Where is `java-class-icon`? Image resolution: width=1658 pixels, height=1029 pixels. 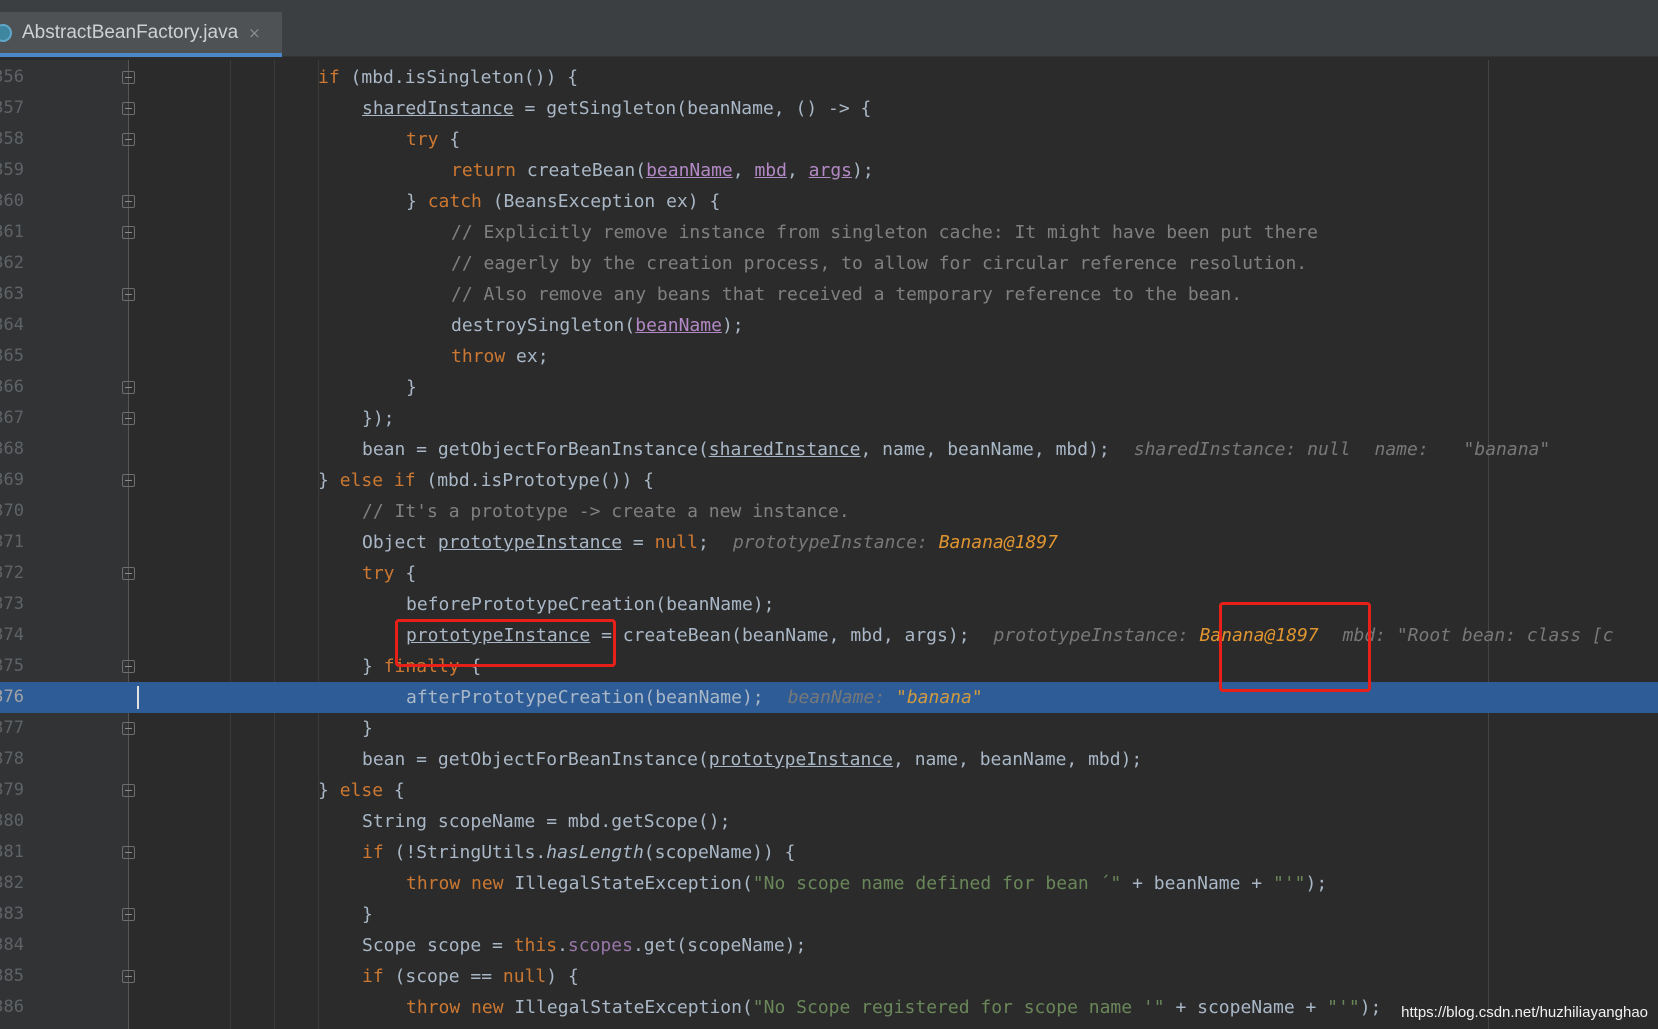 java-class-icon is located at coordinates (6, 32).